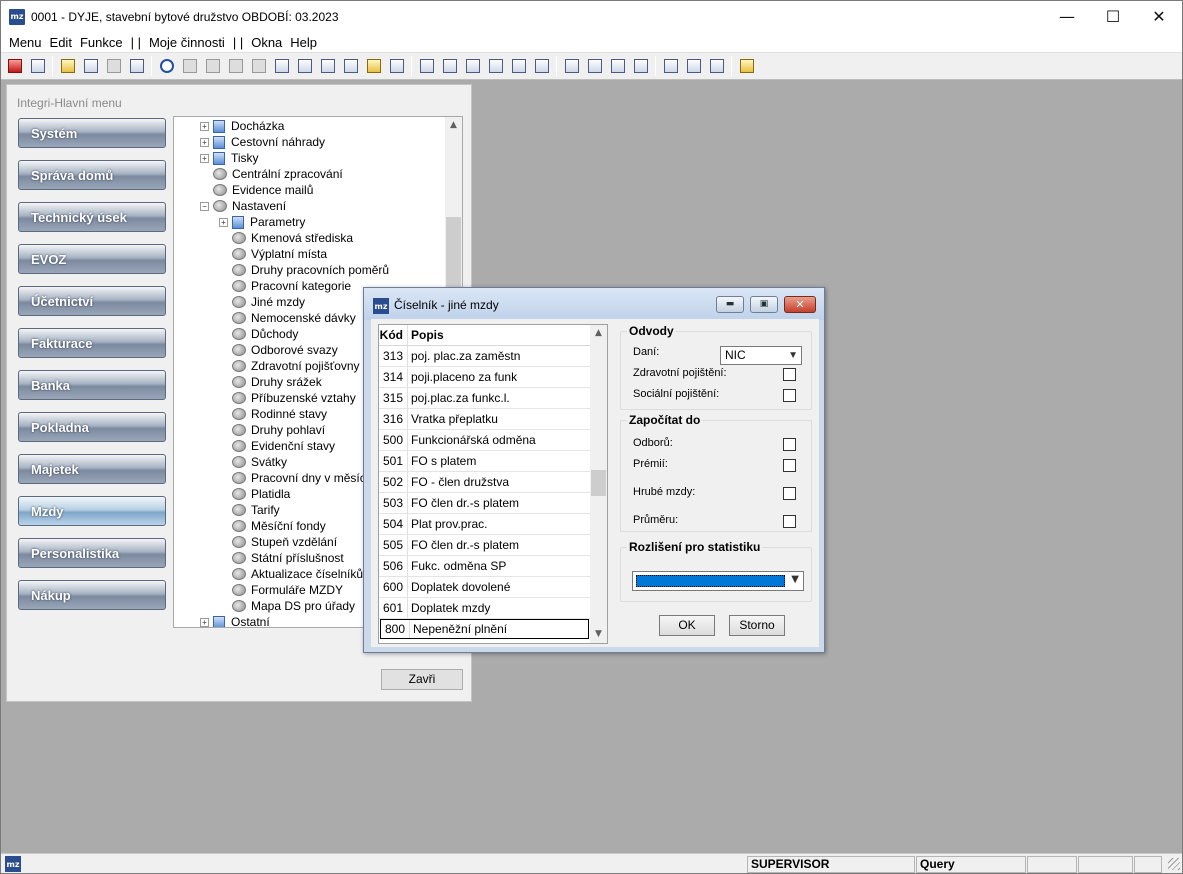 This screenshot has height=874, width=1183. Describe the element at coordinates (136, 66) in the screenshot. I see `list-icon` at that location.